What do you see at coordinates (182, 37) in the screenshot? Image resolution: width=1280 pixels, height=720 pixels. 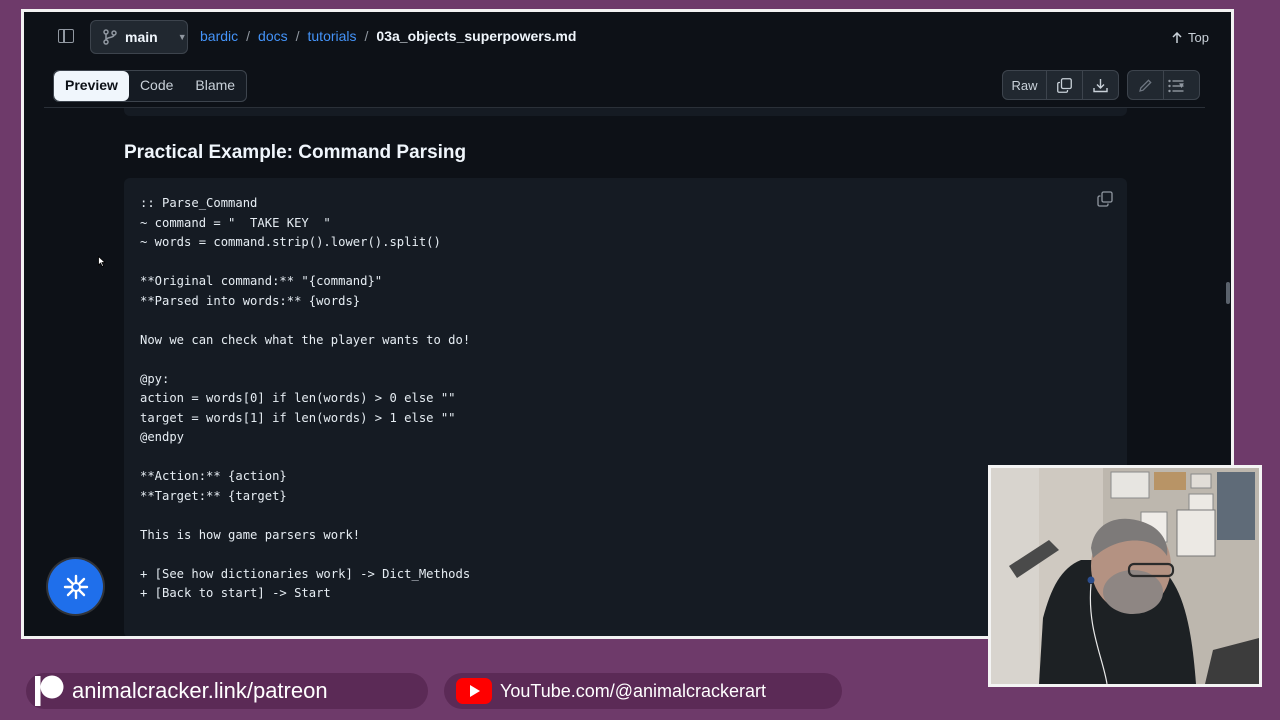 I see `chevron-down-icon: ▼` at bounding box center [182, 37].